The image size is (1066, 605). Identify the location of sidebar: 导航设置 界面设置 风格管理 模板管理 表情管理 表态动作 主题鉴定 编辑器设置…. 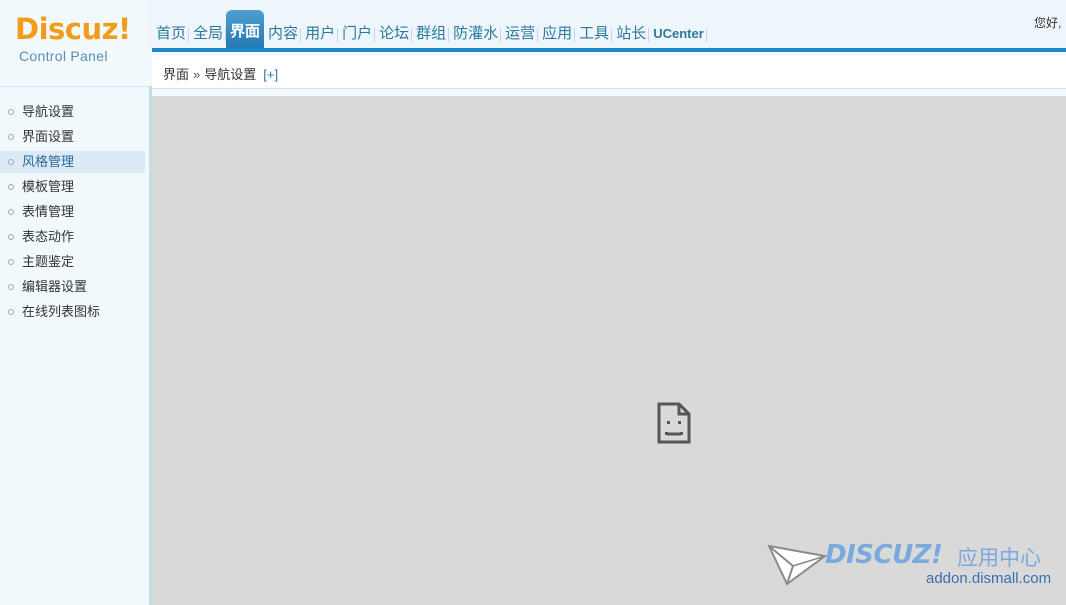
(74, 345).